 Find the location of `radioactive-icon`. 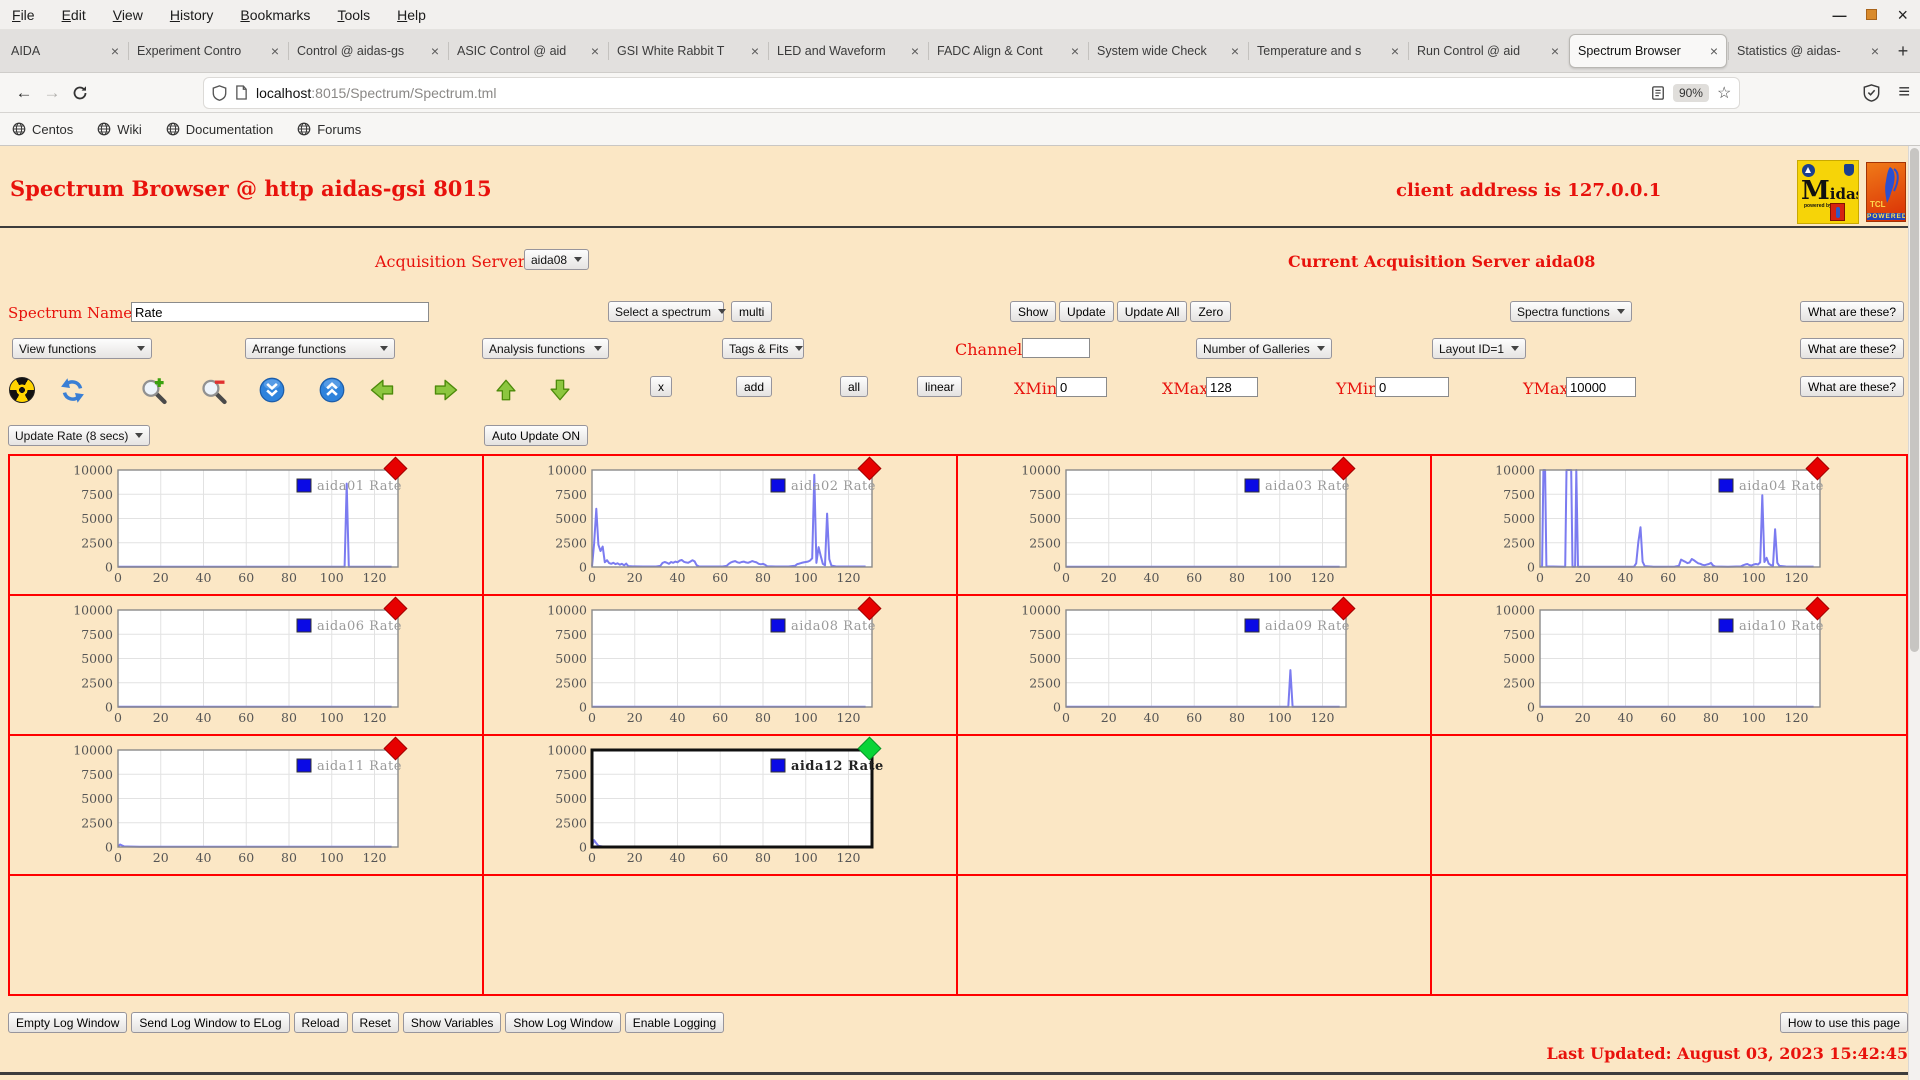

radioactive-icon is located at coordinates (22, 390).